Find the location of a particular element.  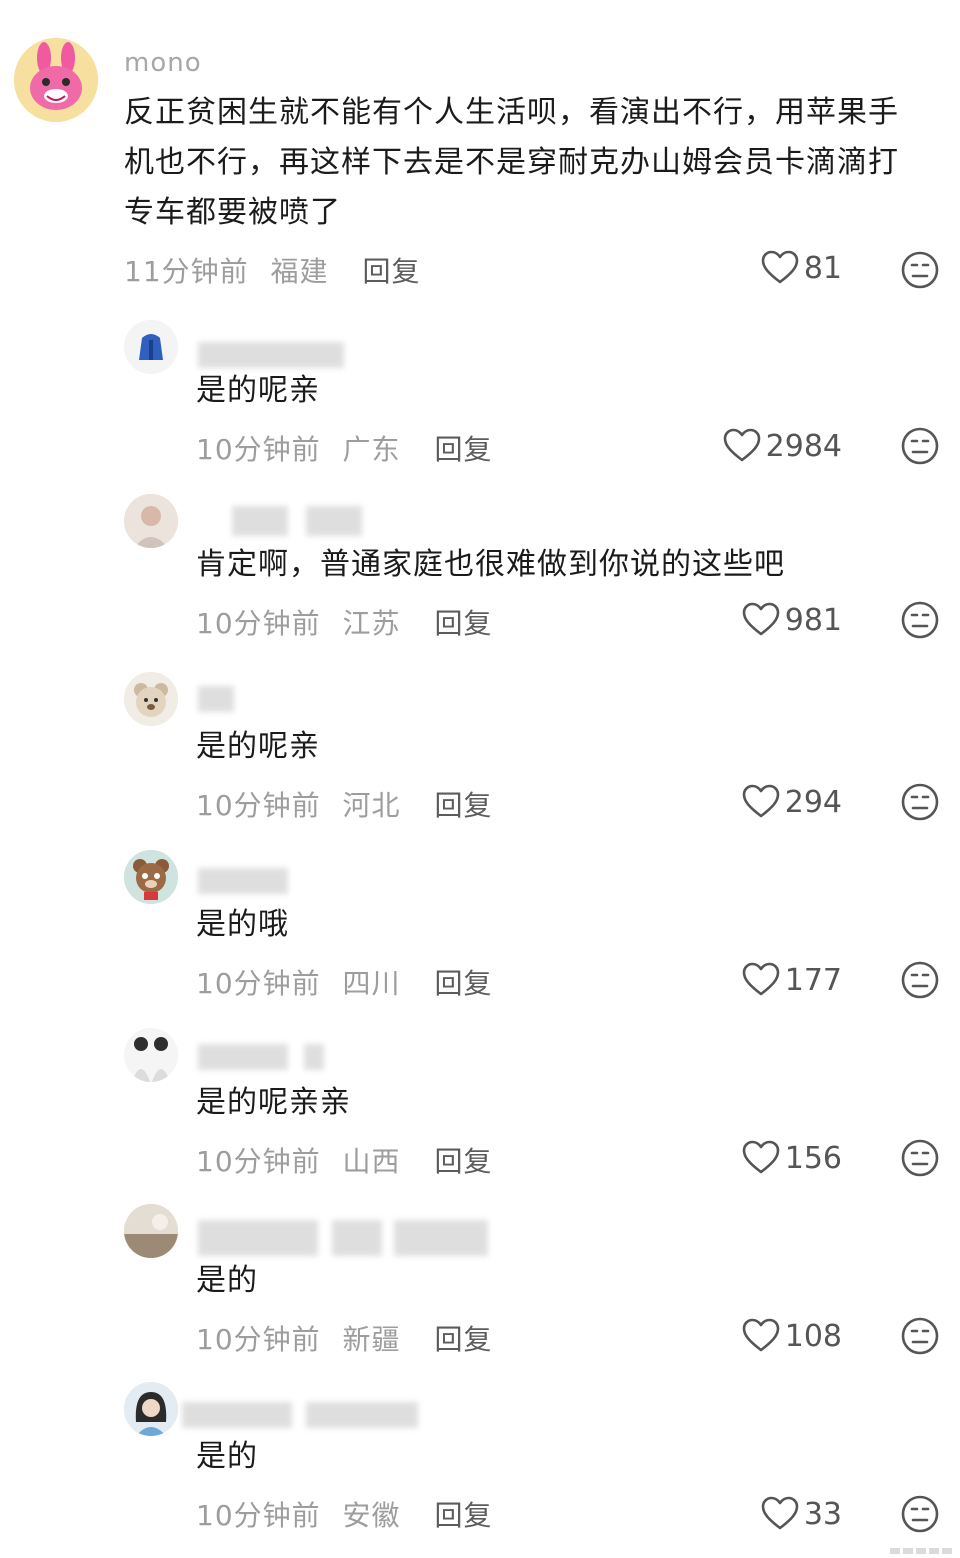

region-label: 福建 is located at coordinates (299, 271).